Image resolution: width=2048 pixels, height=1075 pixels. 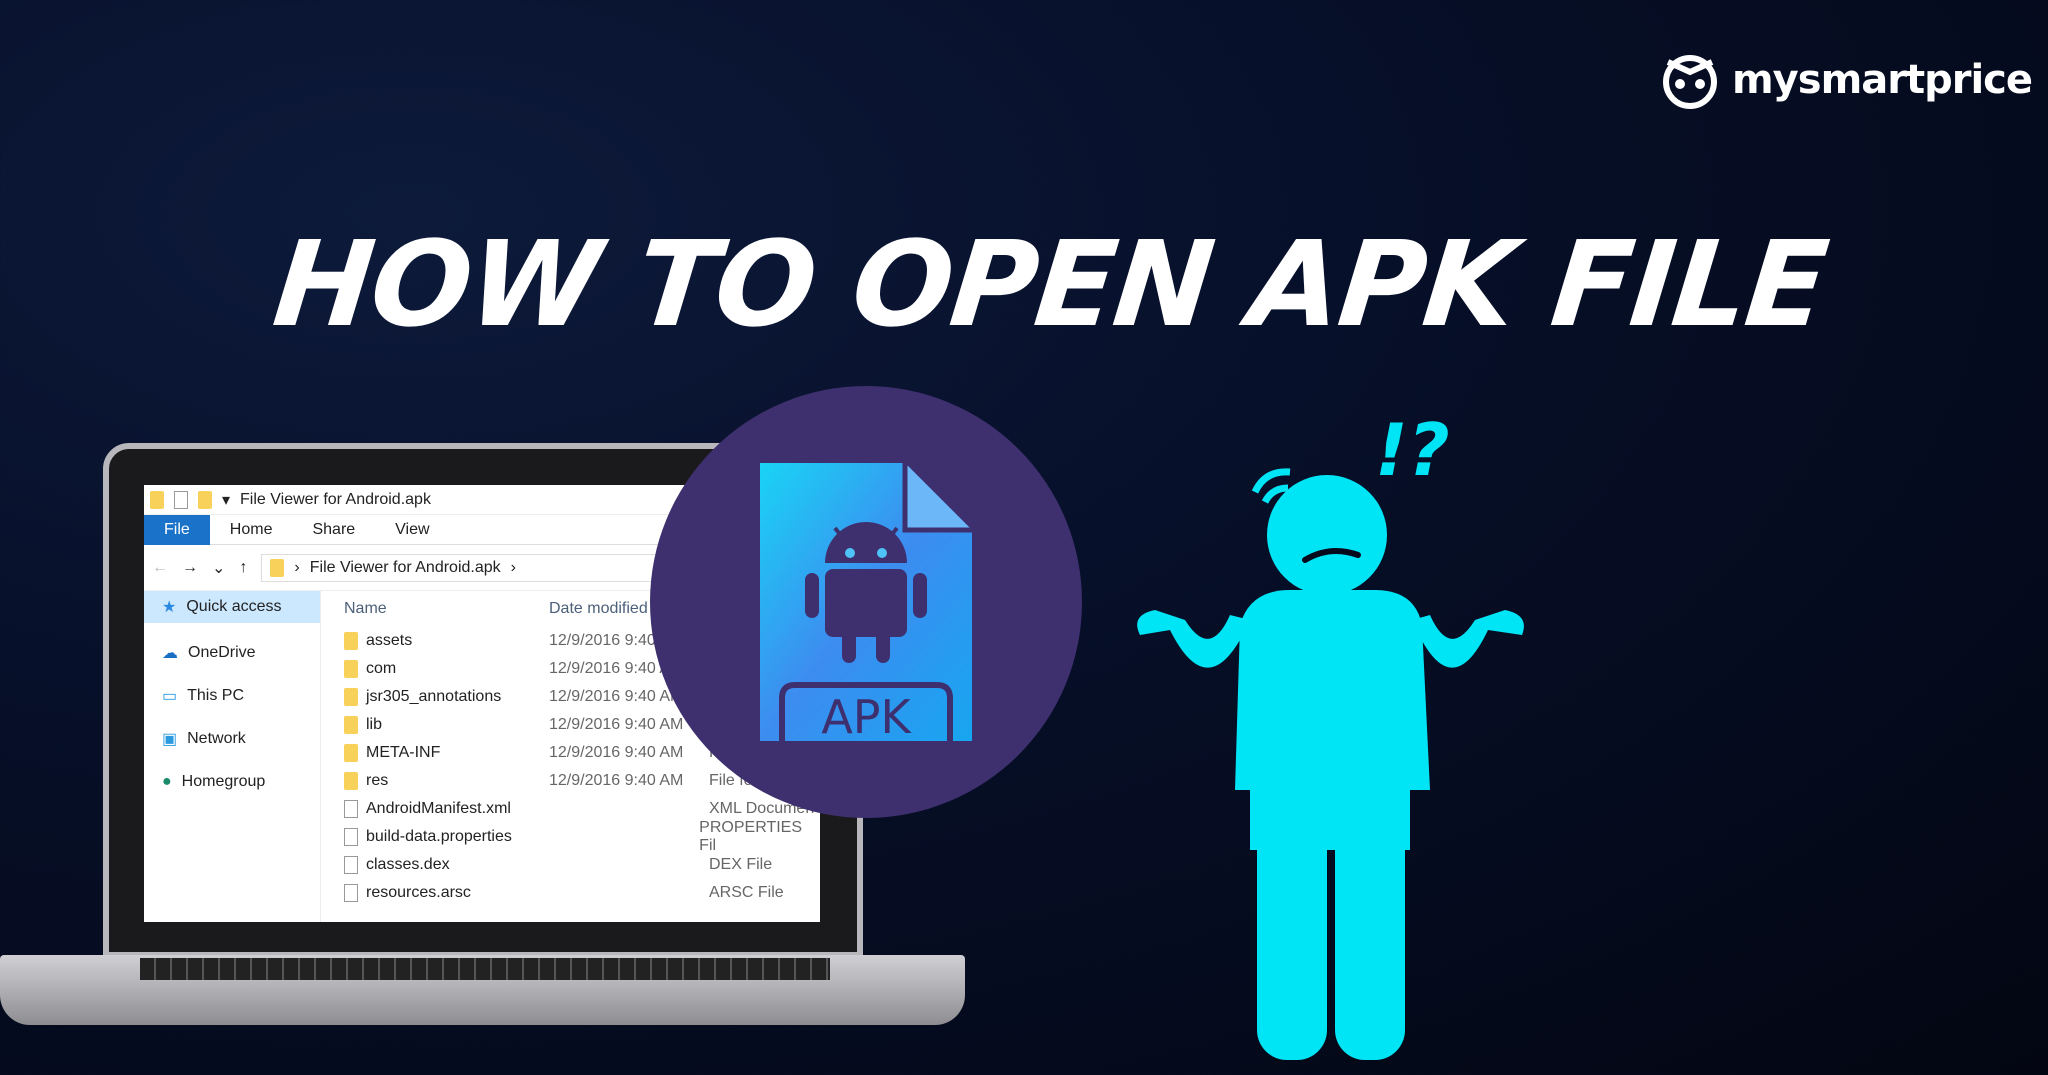 I want to click on apk-label: APK, so click(x=866, y=715).